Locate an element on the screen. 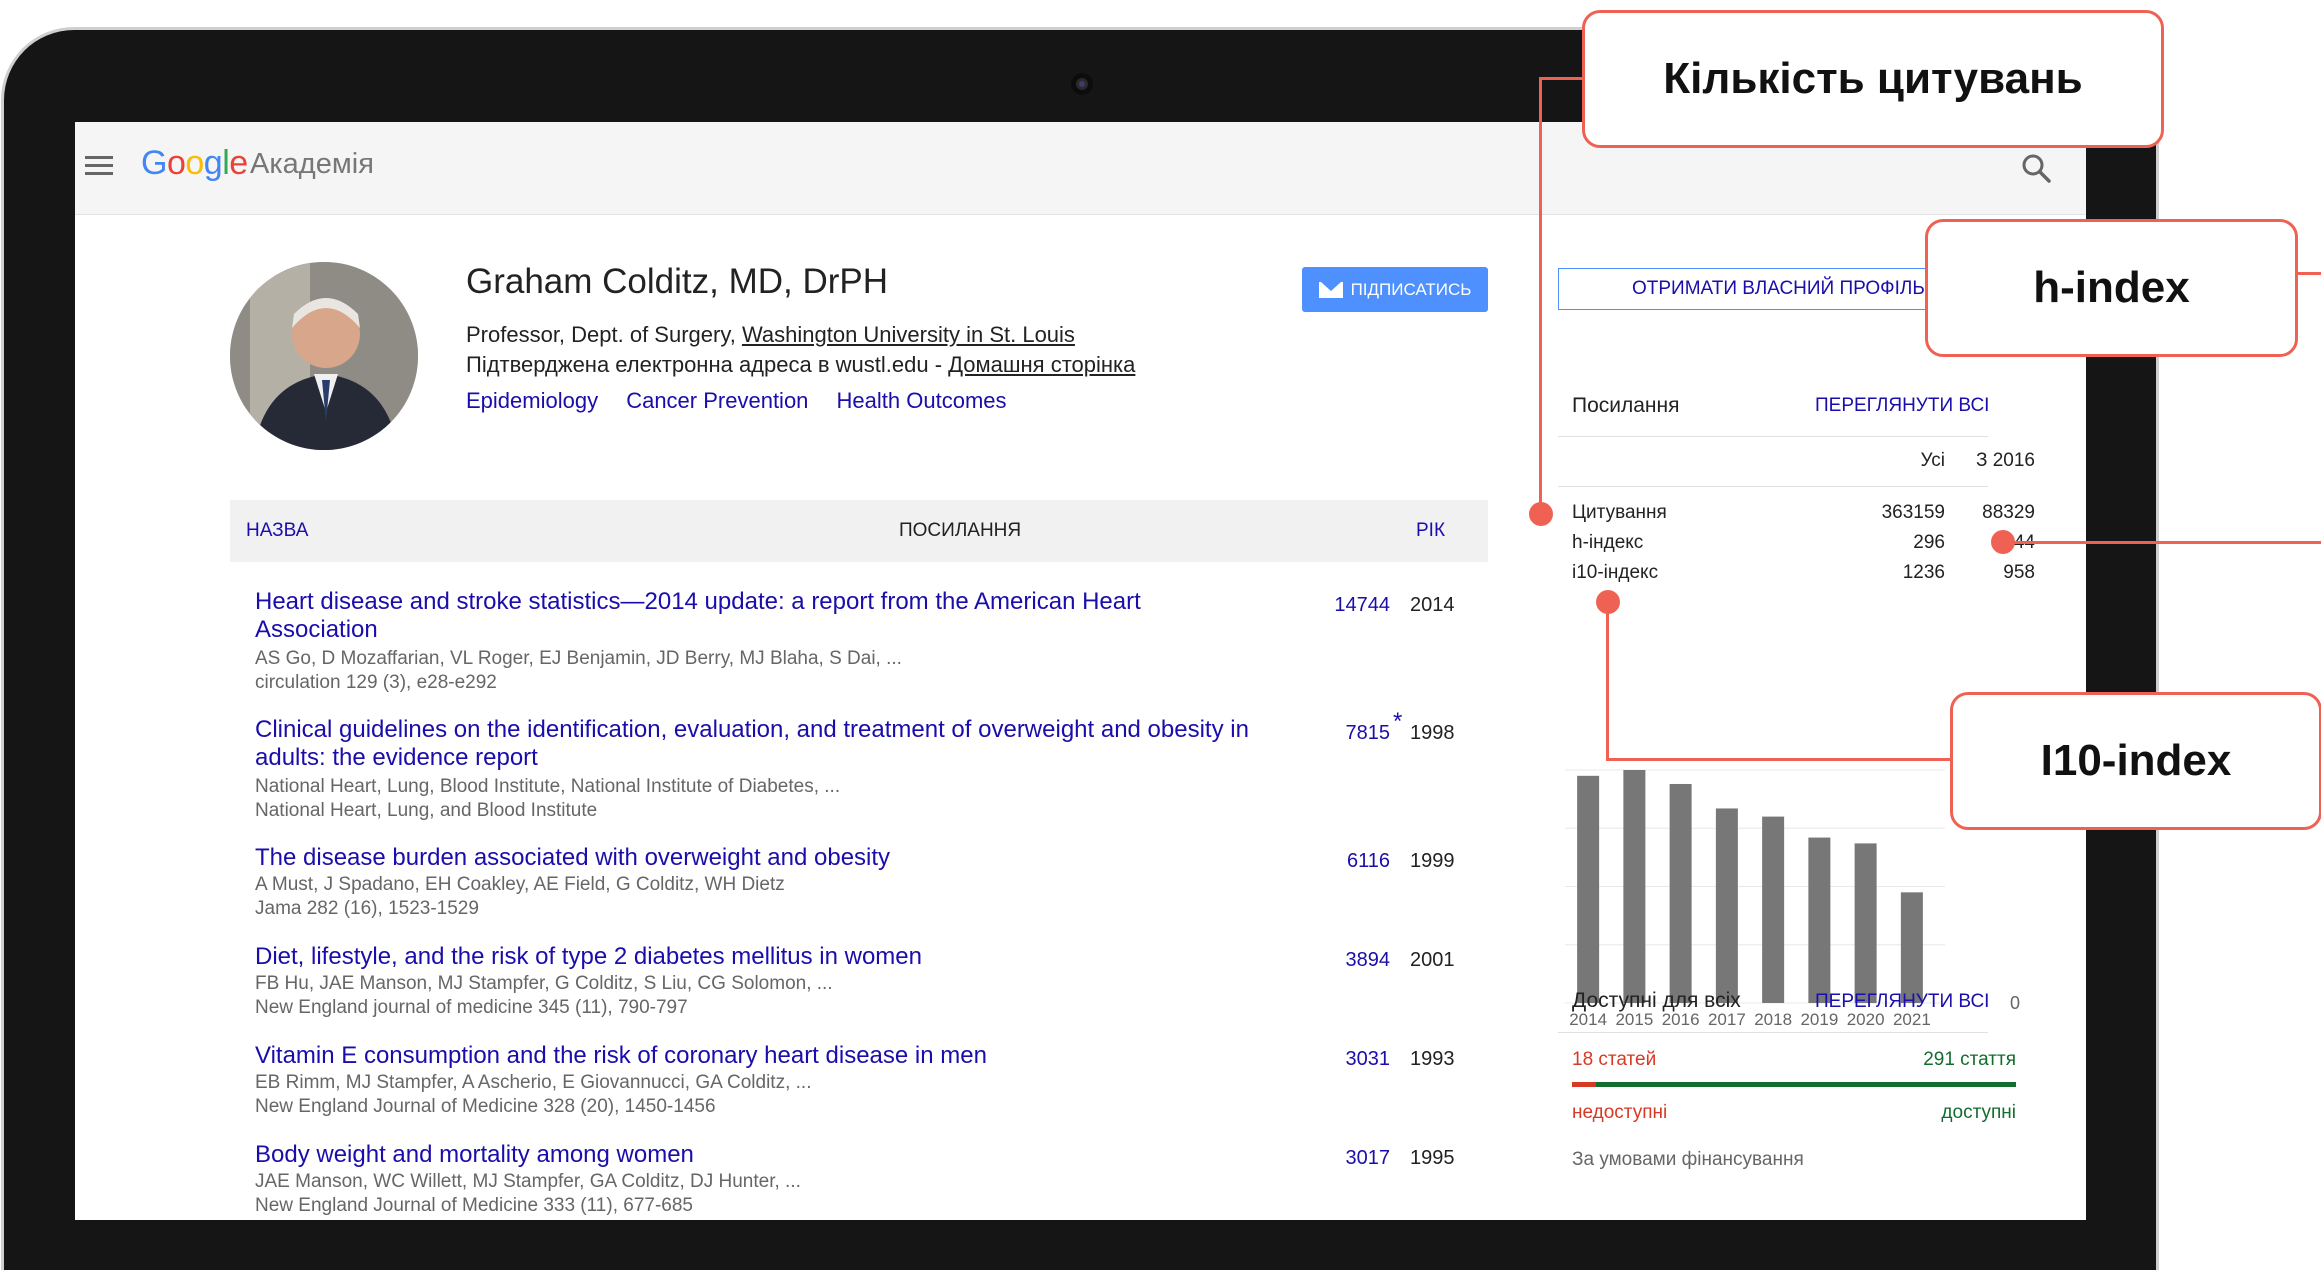 The width and height of the screenshot is (2321, 1270). stat-i10-all: 1236 is located at coordinates (1923, 572).